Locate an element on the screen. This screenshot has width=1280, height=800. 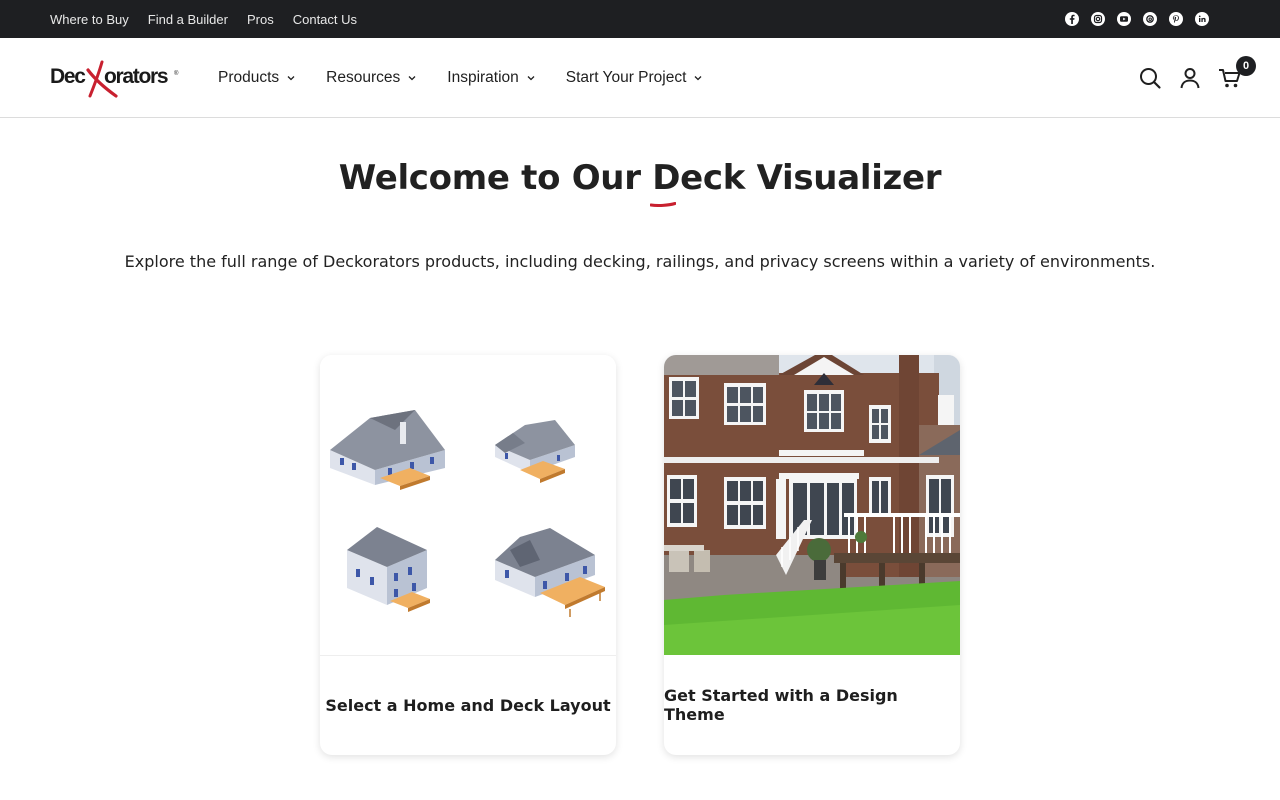
search-icon is located at coordinates (1150, 78).